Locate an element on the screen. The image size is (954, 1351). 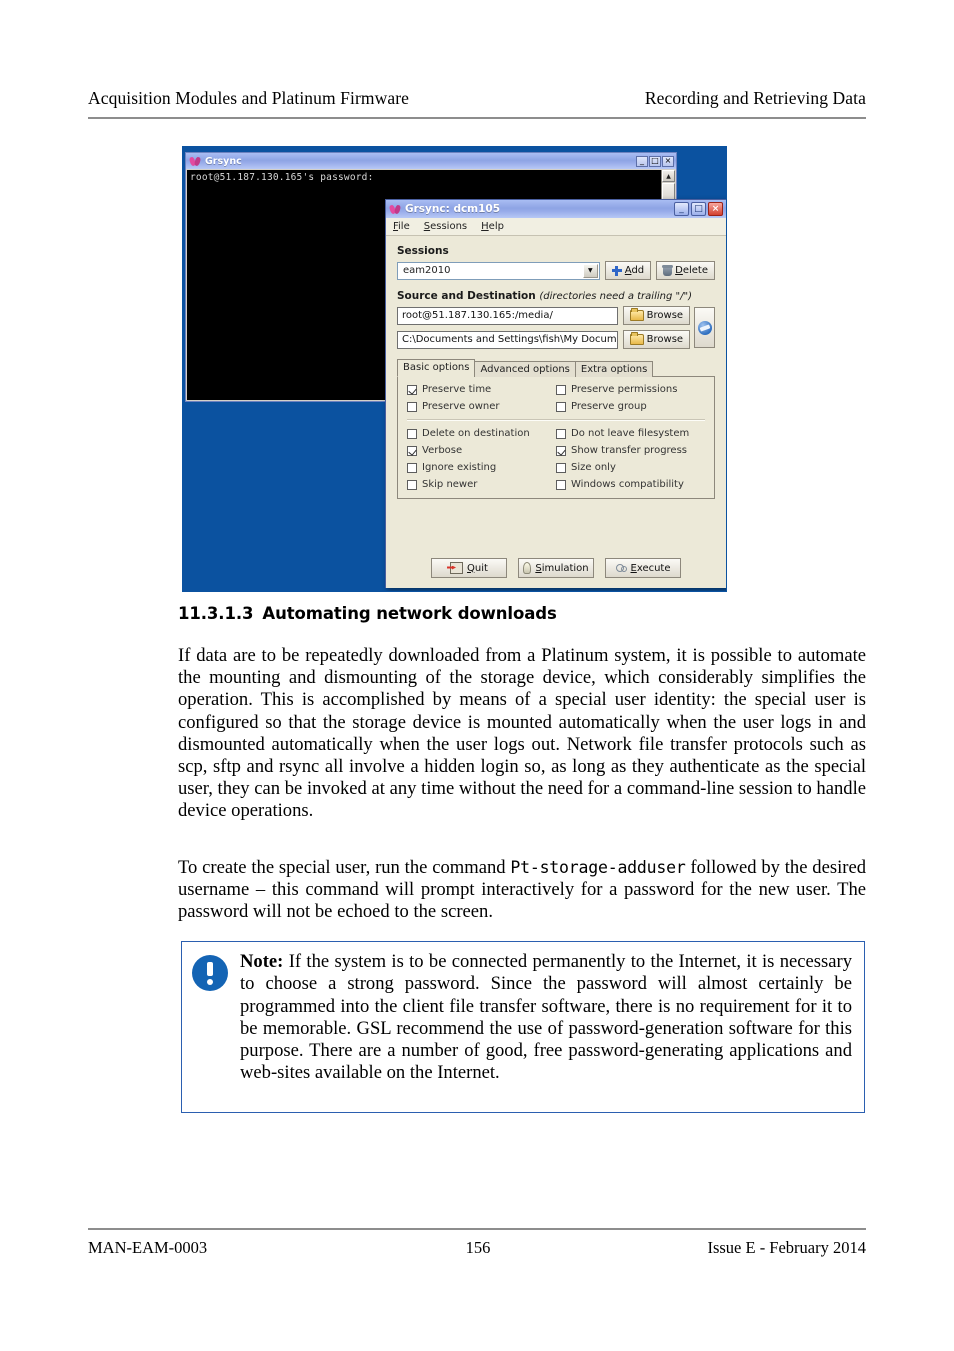
checkbox-preserve-permissions: Preserve permissions is located at coordinates (630, 389).